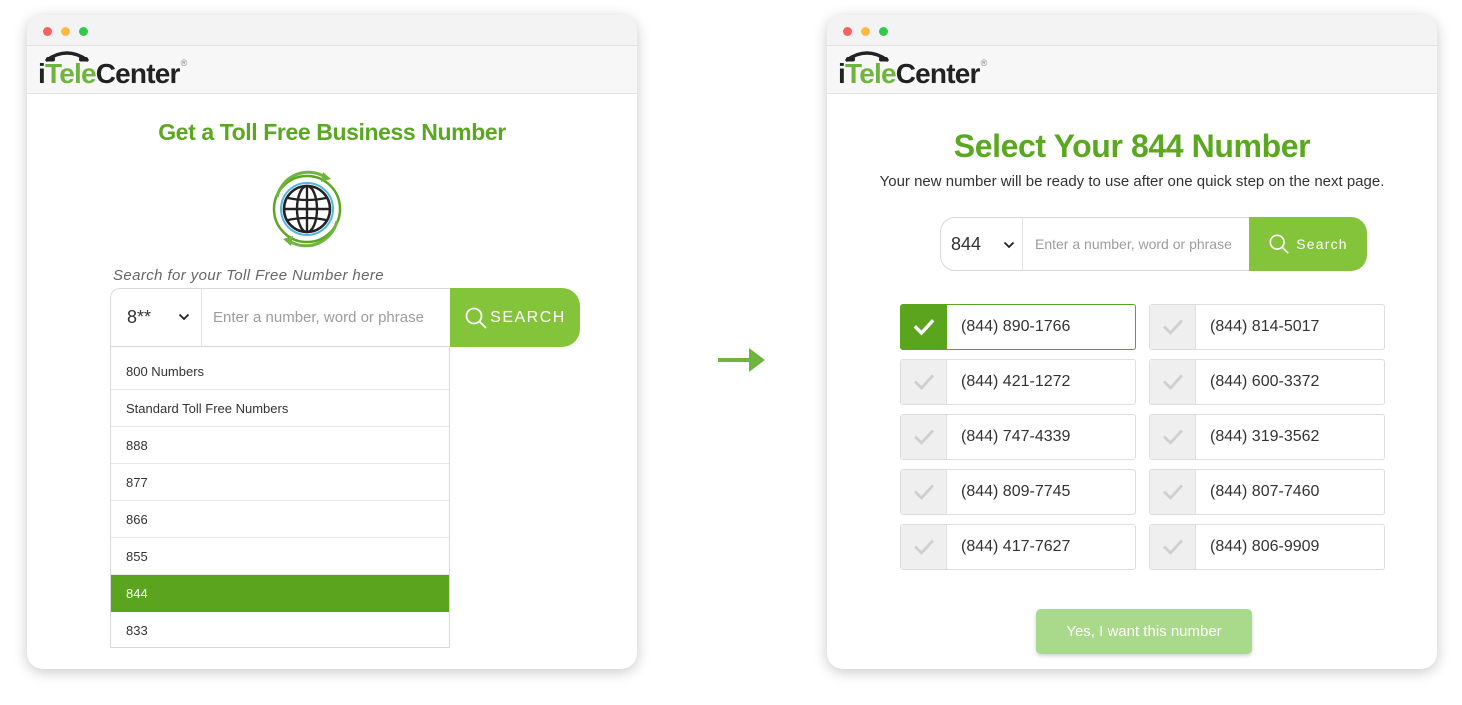 This screenshot has height=705, width=1462. I want to click on number-option: (844) 421-1272, so click(1018, 382).